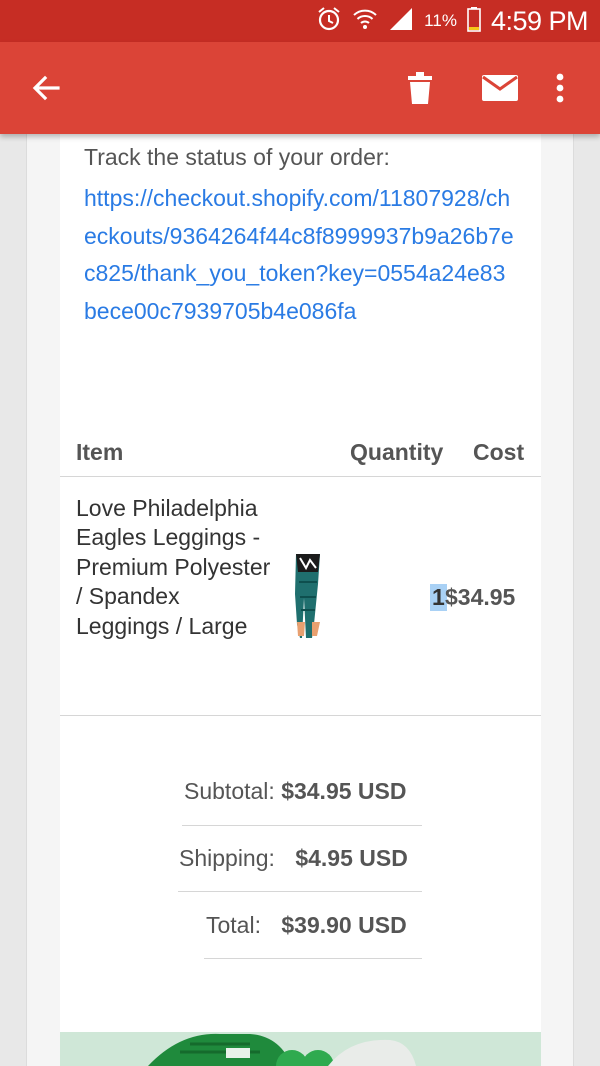 The image size is (600, 1066). Describe the element at coordinates (420, 88) in the screenshot. I see `trash-icon` at that location.